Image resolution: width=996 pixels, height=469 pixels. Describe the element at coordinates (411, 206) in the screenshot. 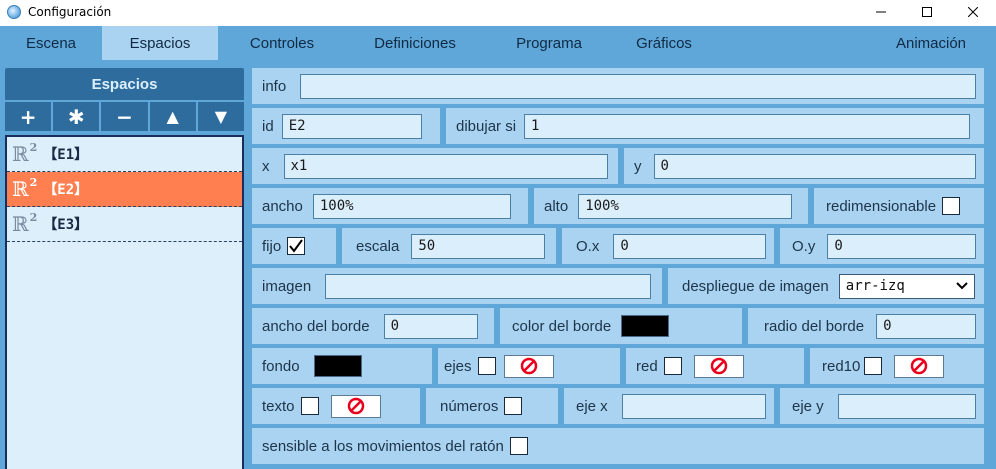

I see `ancho-input: 100%` at that location.